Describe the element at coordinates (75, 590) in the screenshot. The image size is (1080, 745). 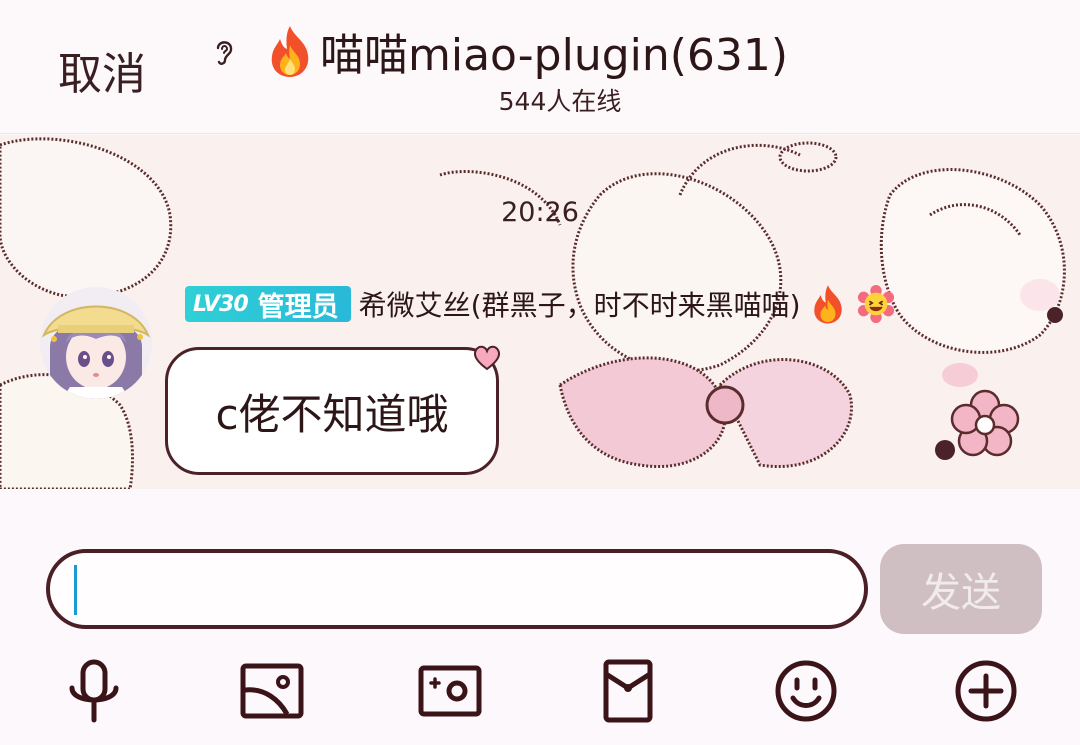
I see `text-caret` at that location.